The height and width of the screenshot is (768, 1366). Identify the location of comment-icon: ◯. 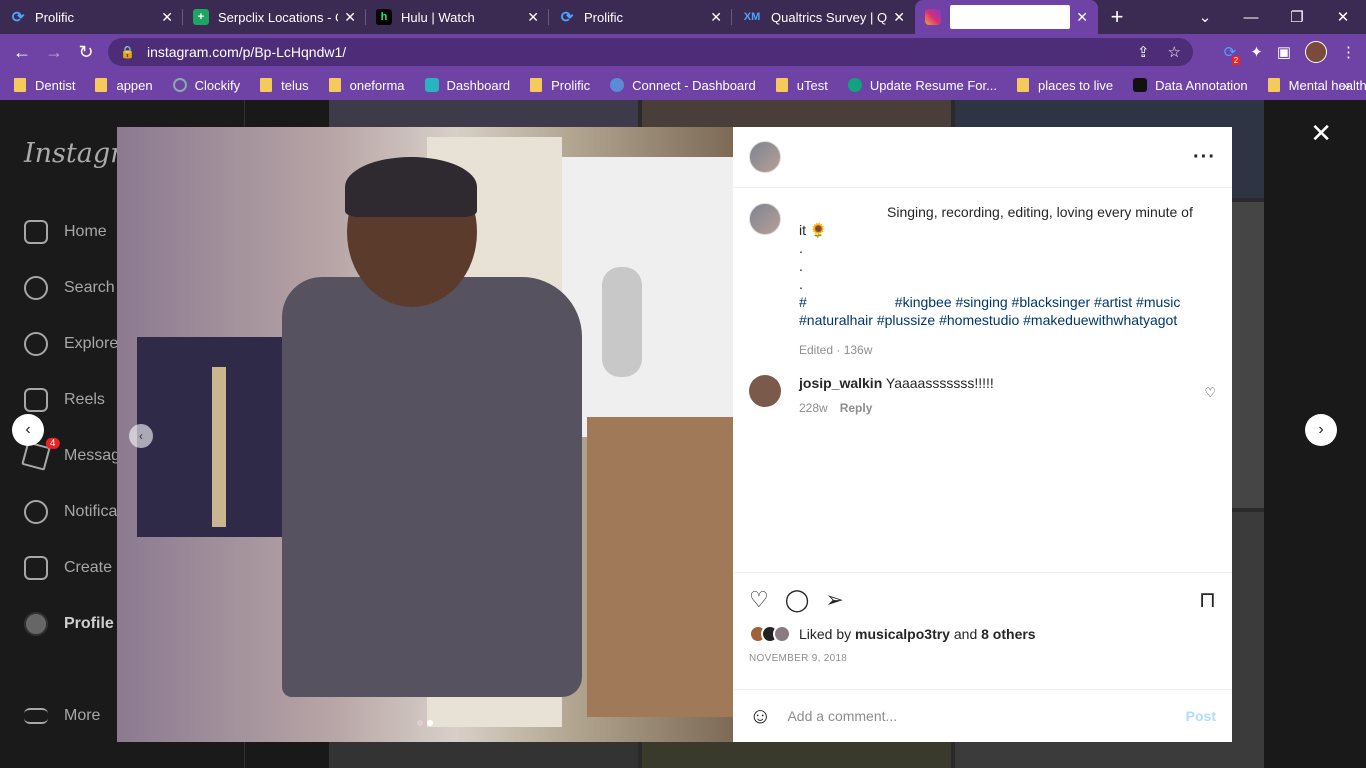
(797, 600).